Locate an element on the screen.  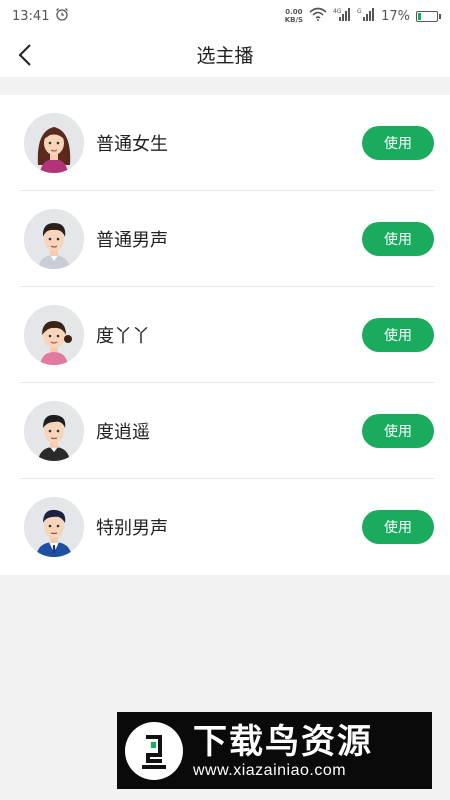
battery-icon is located at coordinates (428, 16).